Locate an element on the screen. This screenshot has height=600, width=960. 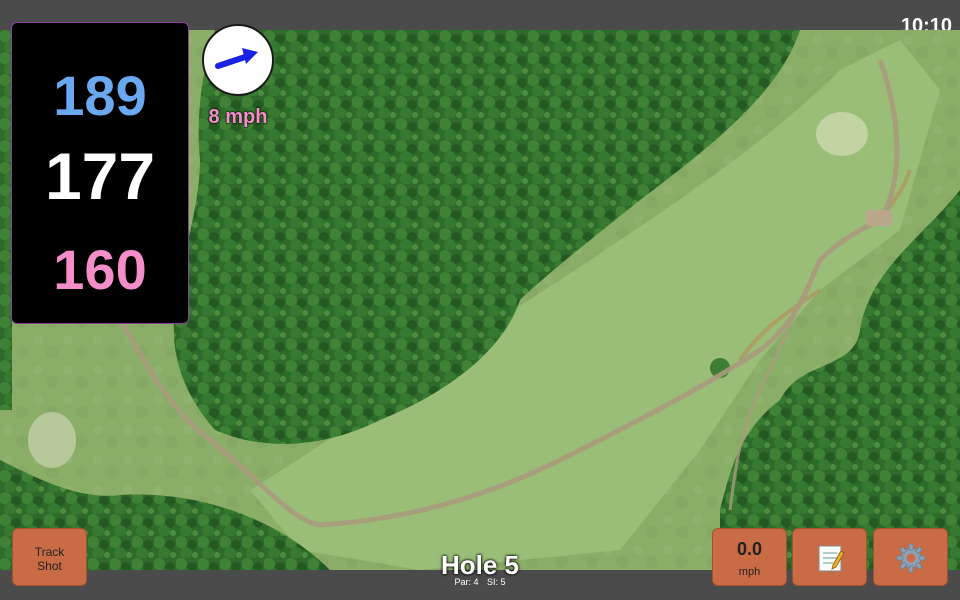
track-shot-label: Track Shot is located at coordinates (49, 559).